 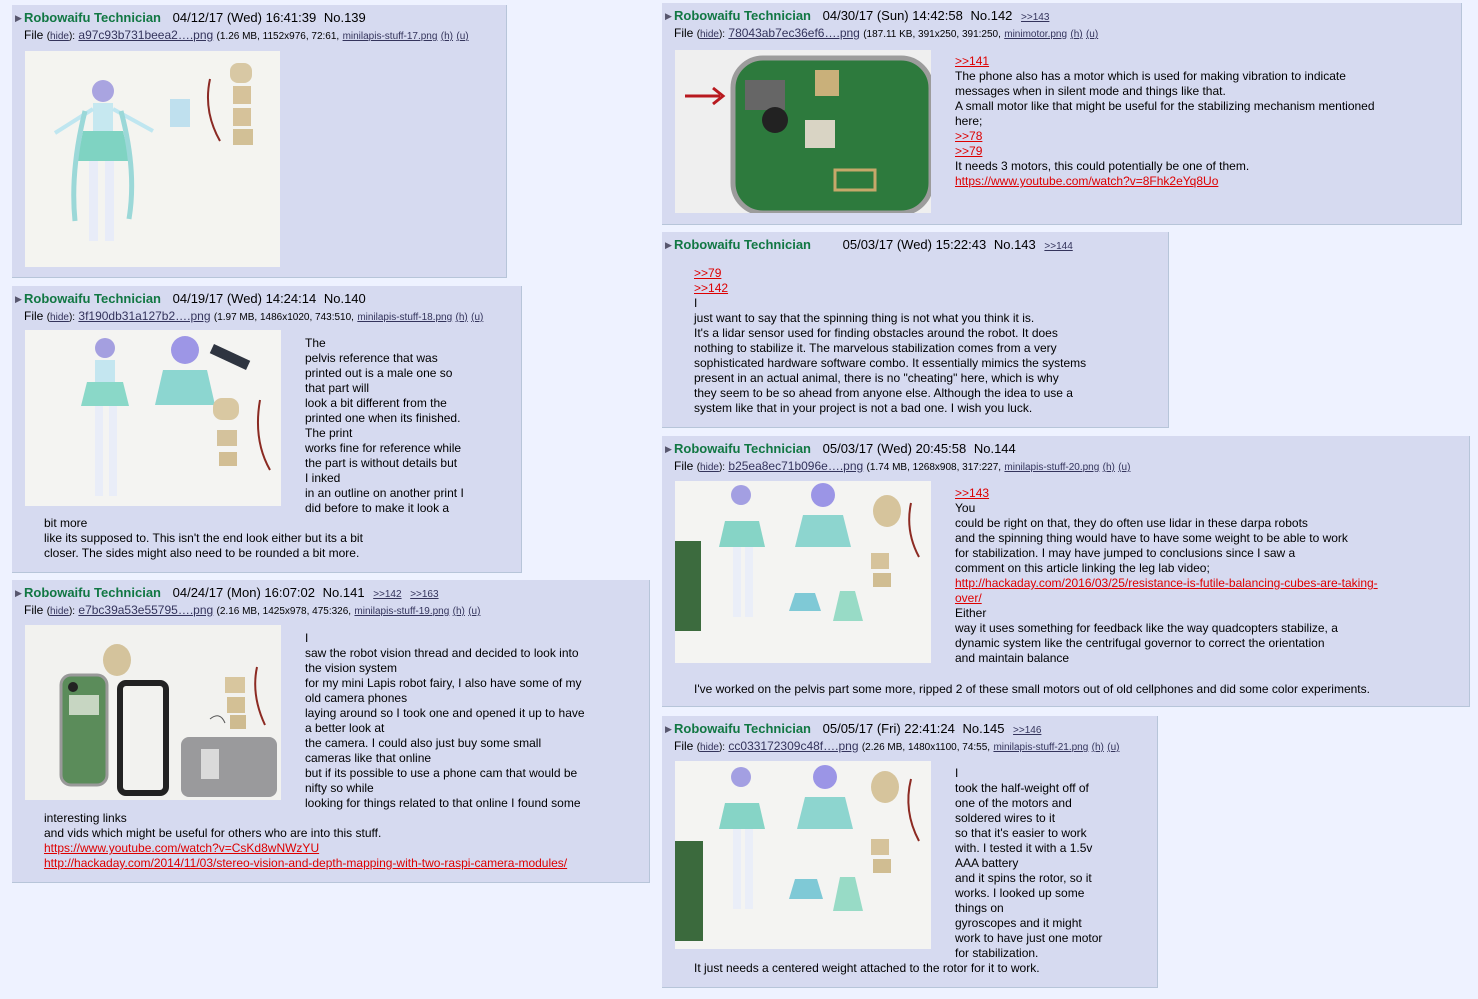 What do you see at coordinates (387, 594) in the screenshot?
I see `backlink: >>142` at bounding box center [387, 594].